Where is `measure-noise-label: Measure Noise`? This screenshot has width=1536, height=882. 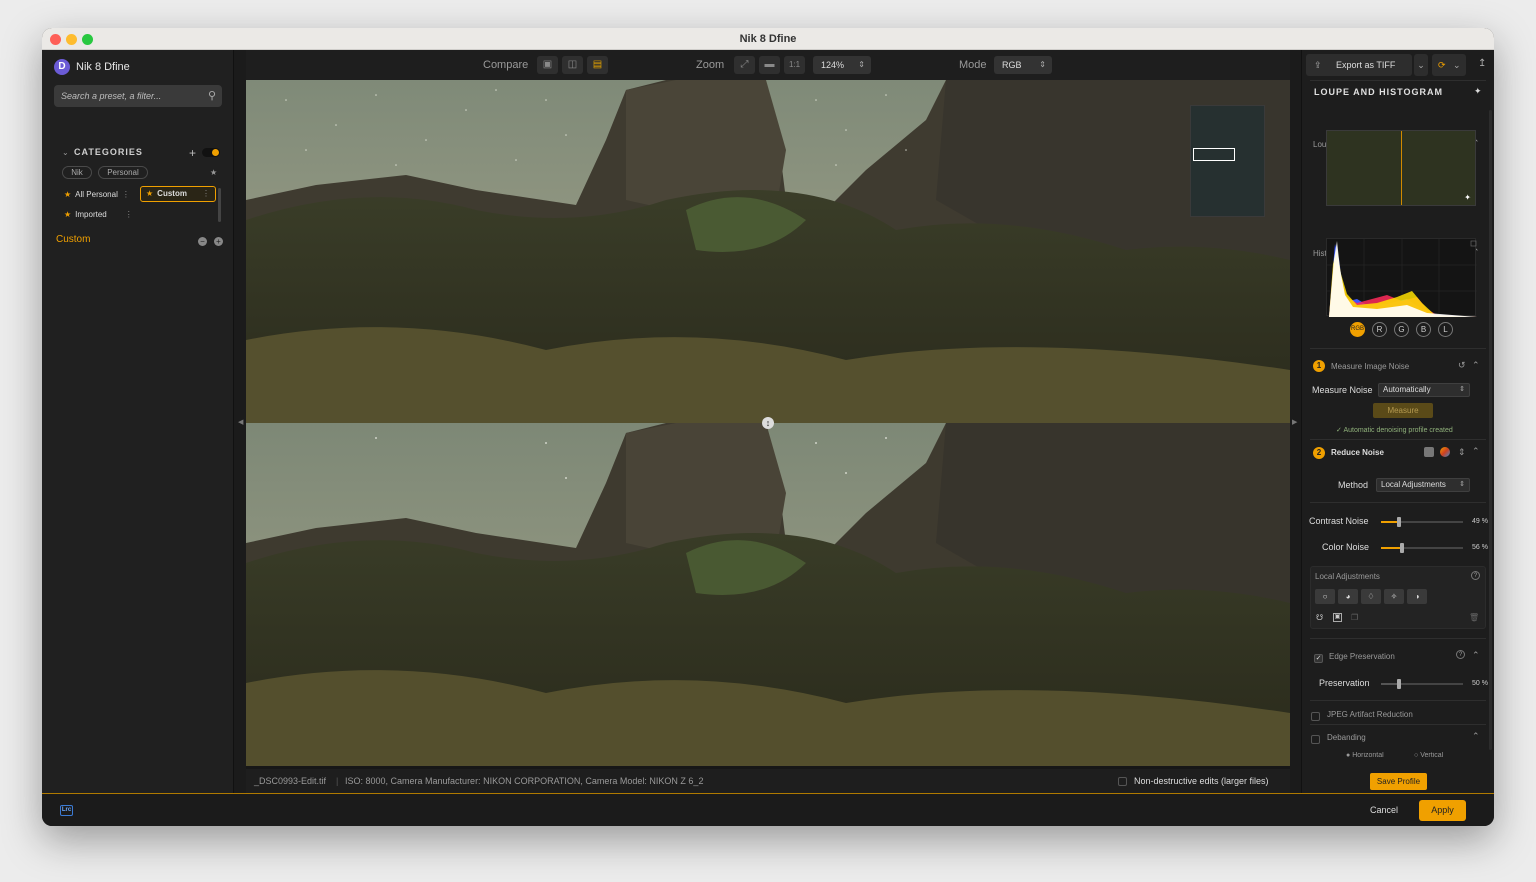
measure-noise-label: Measure Noise is located at coordinates (1342, 390).